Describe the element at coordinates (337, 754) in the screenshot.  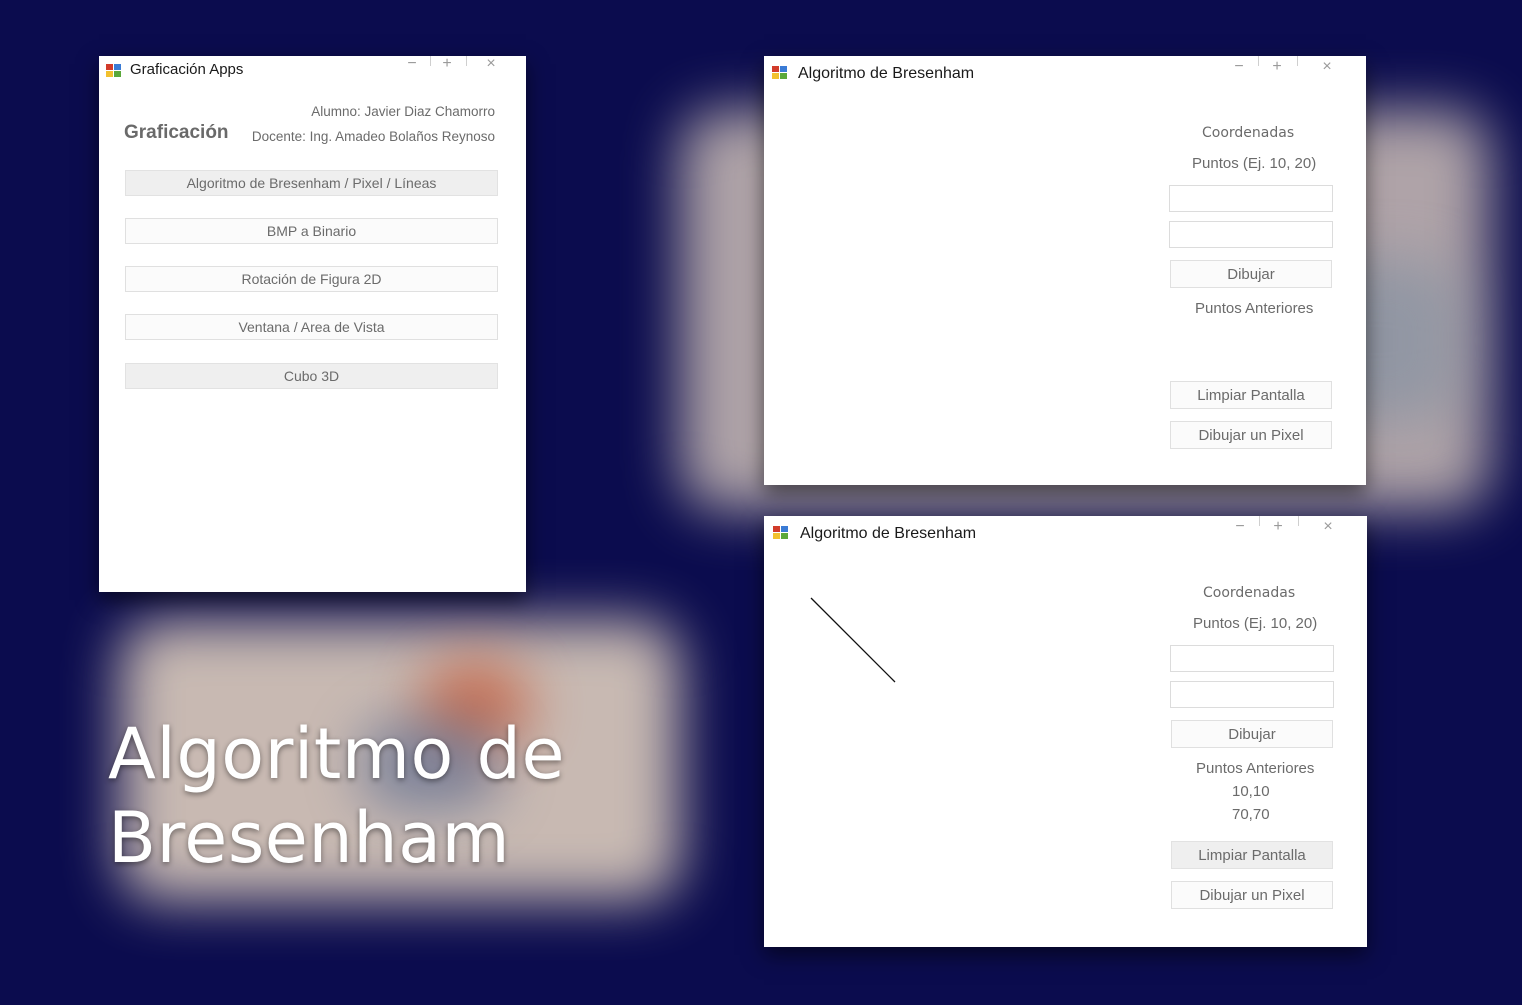
I see `overlay-title-line: Algoritmo de` at that location.